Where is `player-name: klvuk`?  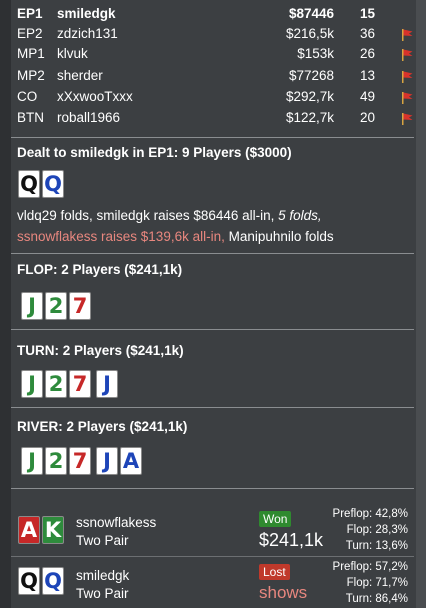
player-name: klvuk is located at coordinates (72, 53).